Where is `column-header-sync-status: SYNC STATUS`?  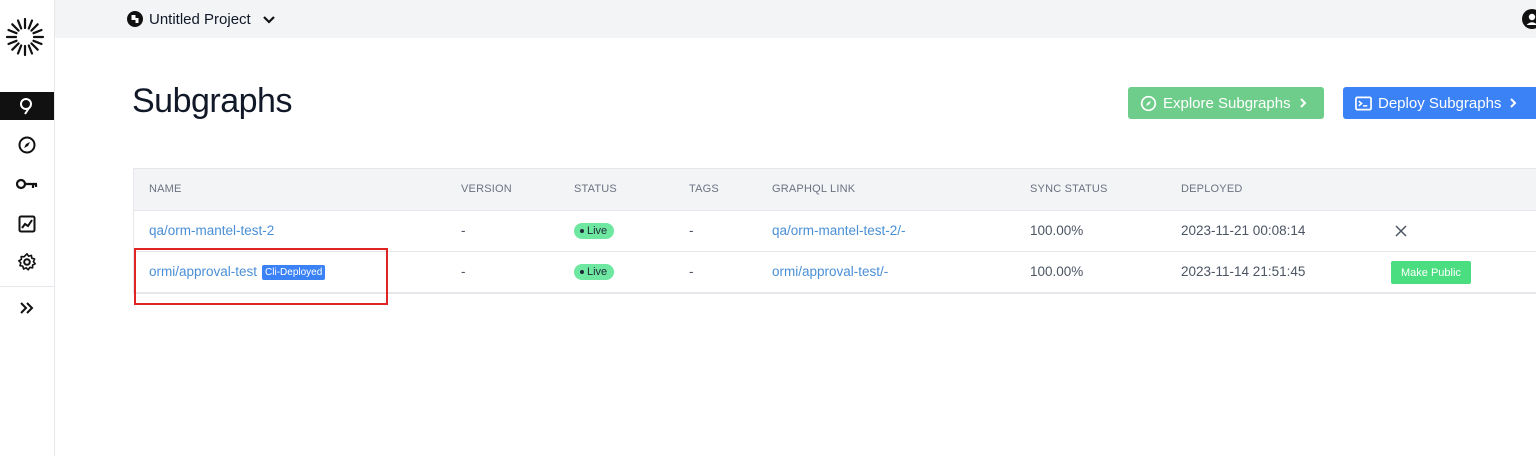 column-header-sync-status: SYNC STATUS is located at coordinates (1069, 189).